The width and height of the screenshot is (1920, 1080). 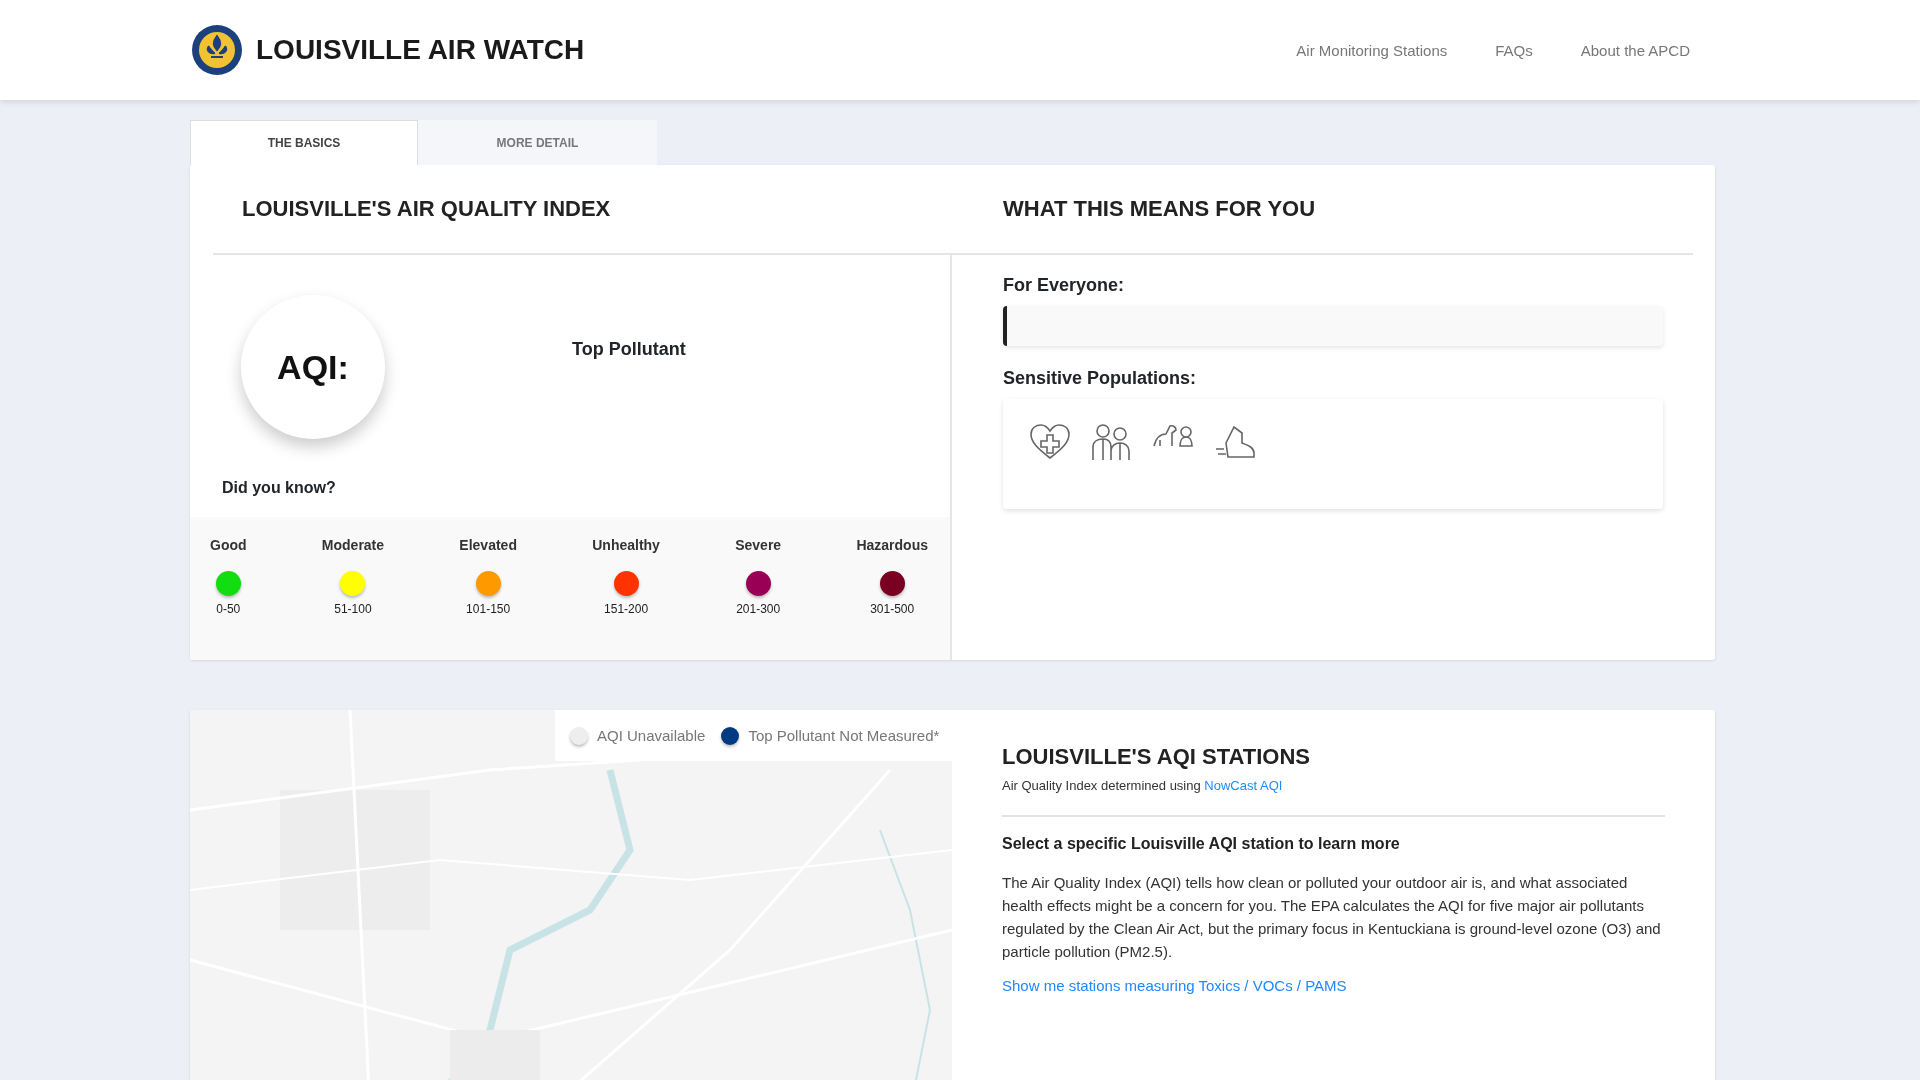 What do you see at coordinates (426, 209) in the screenshot?
I see `section-title: LOUISVILLE'S AIR QUALITY INDEX` at bounding box center [426, 209].